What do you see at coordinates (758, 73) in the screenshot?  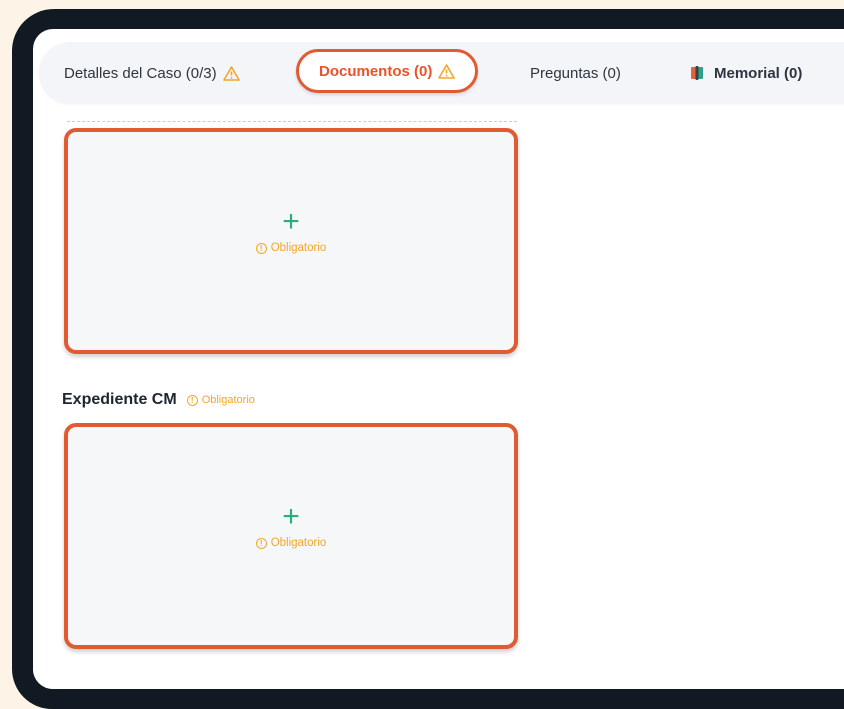 I see `tab-label: Memorial (0)` at bounding box center [758, 73].